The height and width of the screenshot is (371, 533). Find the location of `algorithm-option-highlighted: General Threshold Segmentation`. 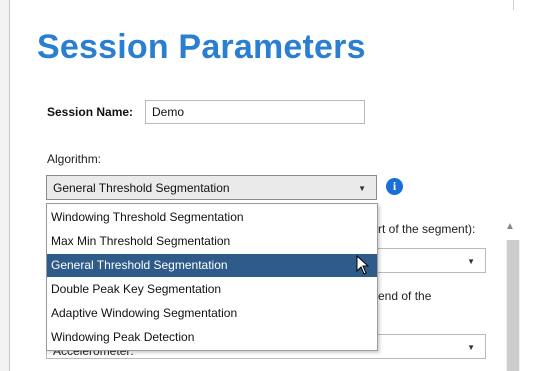

algorithm-option-highlighted: General Threshold Segmentation is located at coordinates (212, 265).